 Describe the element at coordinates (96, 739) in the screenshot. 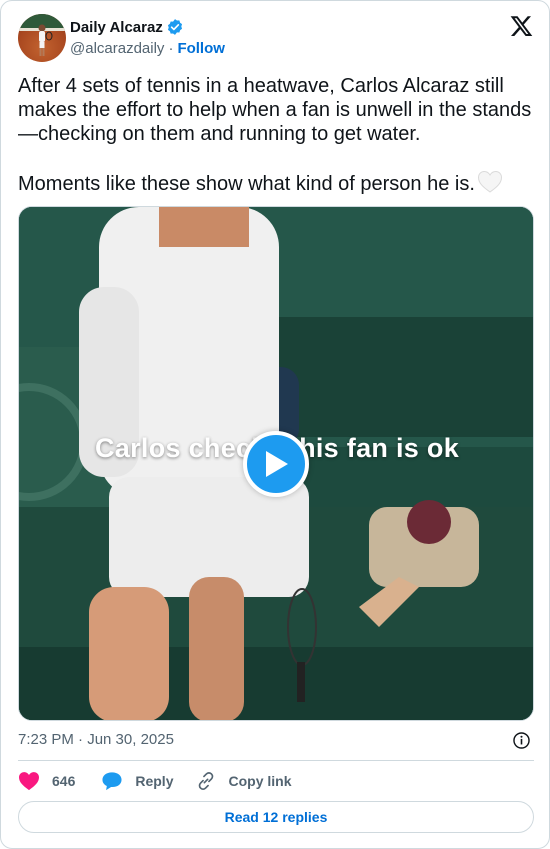

I see `tweet-timestamp: 7:23 PM · Jun 30, 2025` at that location.